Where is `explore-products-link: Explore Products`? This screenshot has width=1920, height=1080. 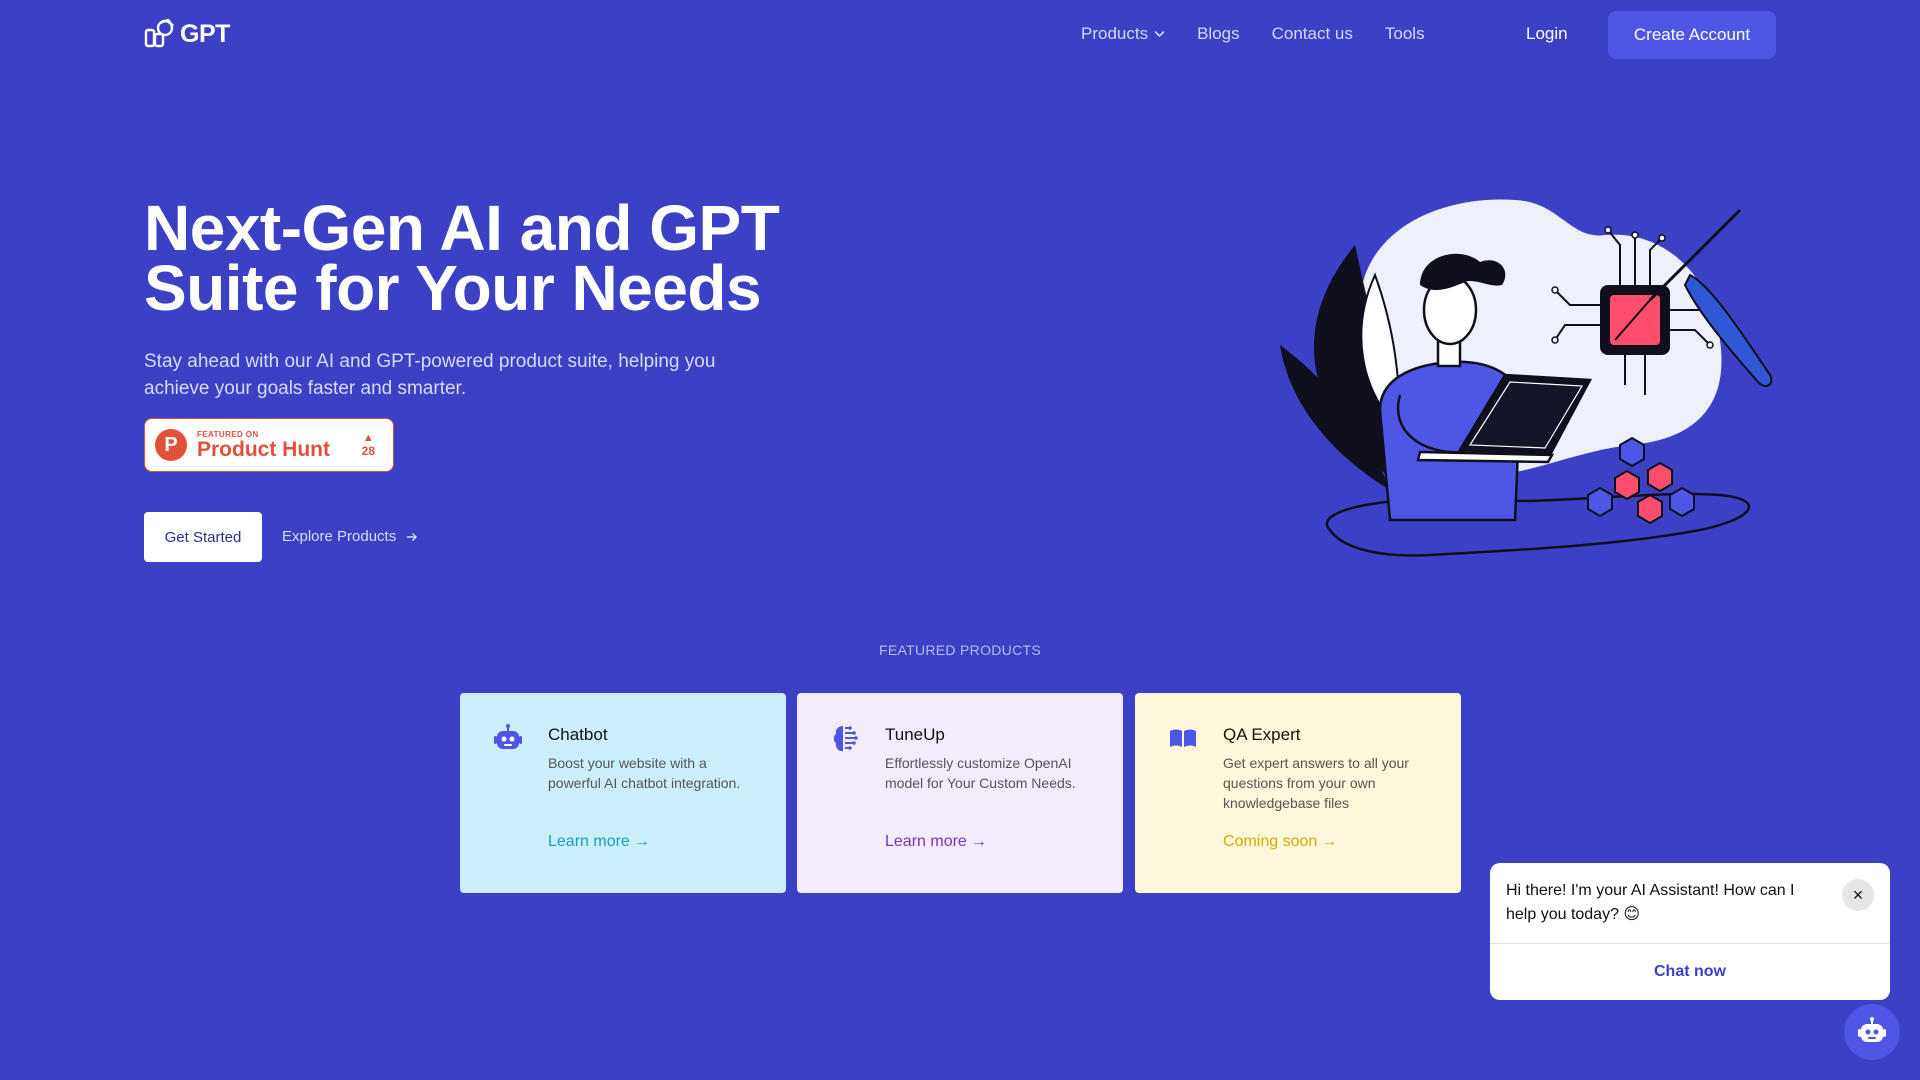 explore-products-link: Explore Products is located at coordinates (350, 536).